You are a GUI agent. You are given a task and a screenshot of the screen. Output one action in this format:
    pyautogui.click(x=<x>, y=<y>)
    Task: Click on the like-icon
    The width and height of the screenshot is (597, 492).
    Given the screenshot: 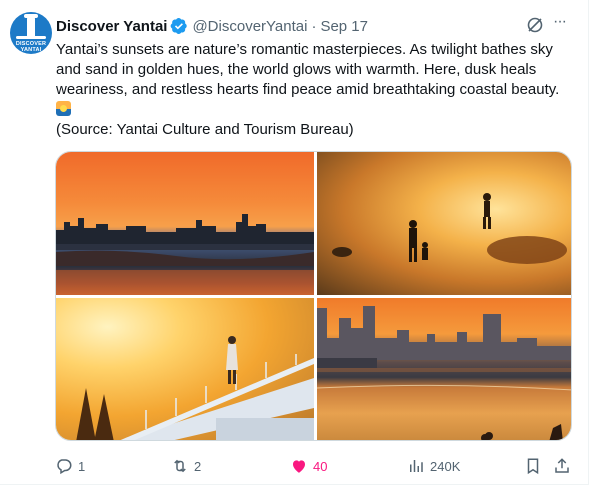 What is the action you would take?
    pyautogui.click(x=299, y=466)
    